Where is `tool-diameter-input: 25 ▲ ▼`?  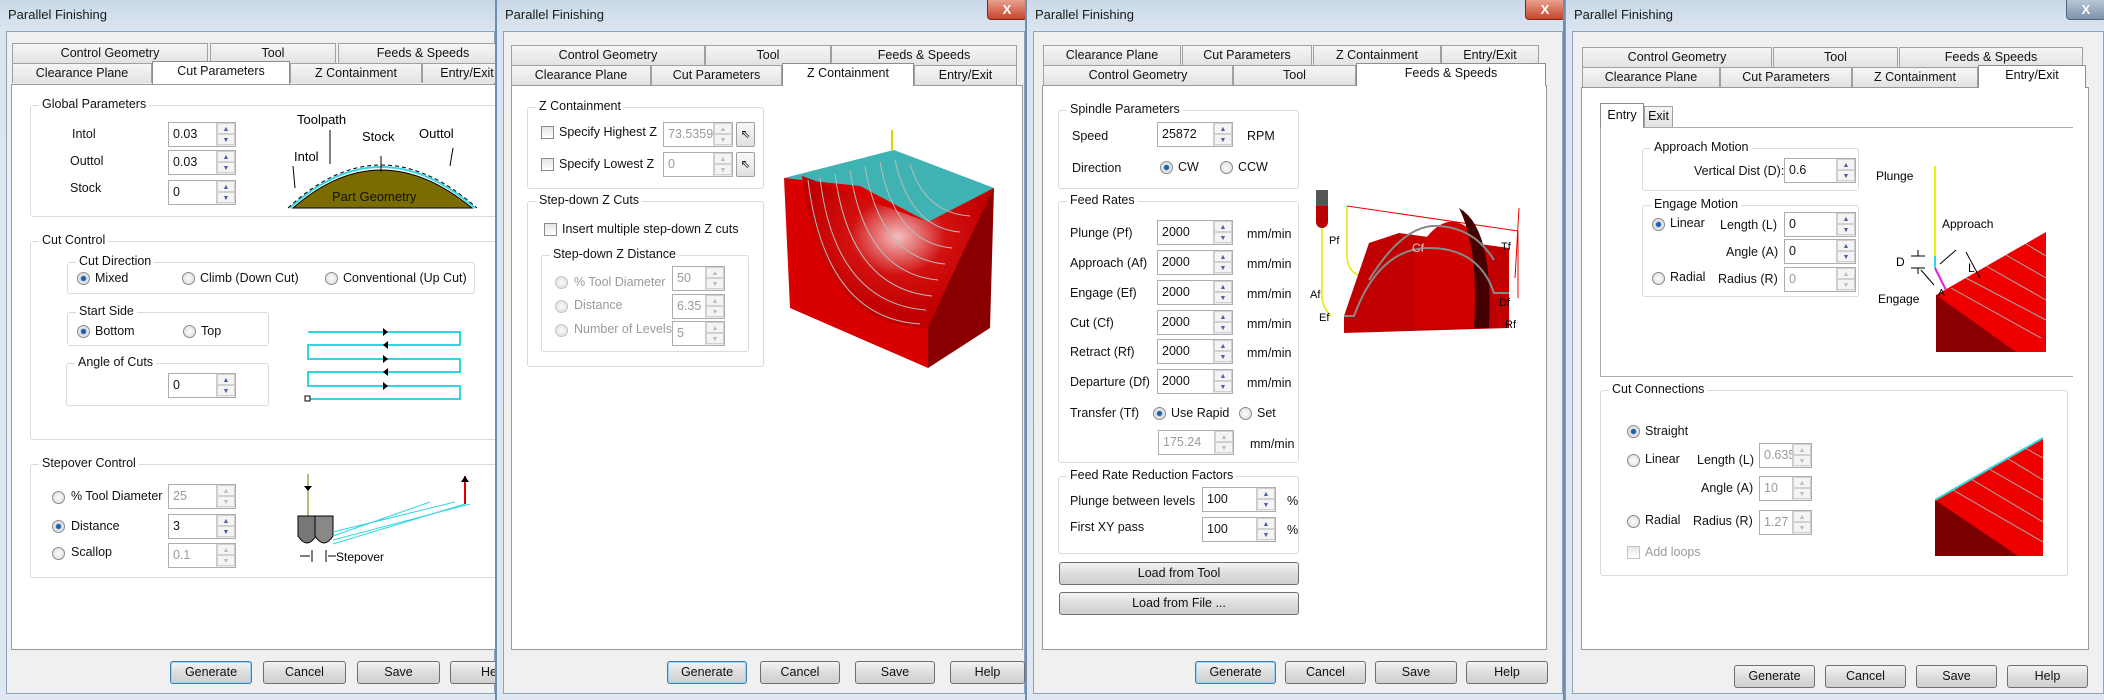 tool-diameter-input: 25 ▲ ▼ is located at coordinates (202, 496).